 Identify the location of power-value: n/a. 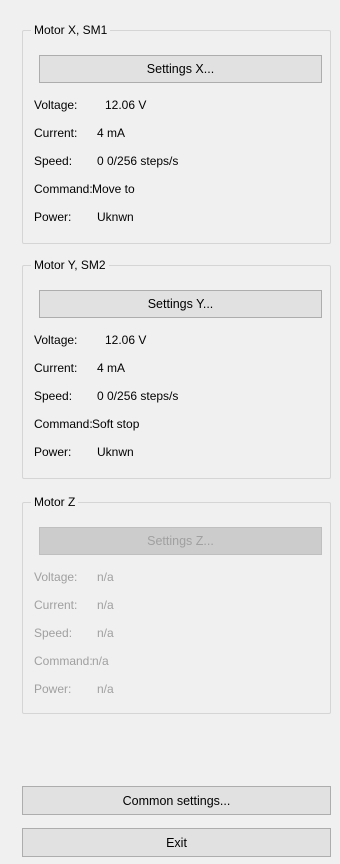
(105, 689).